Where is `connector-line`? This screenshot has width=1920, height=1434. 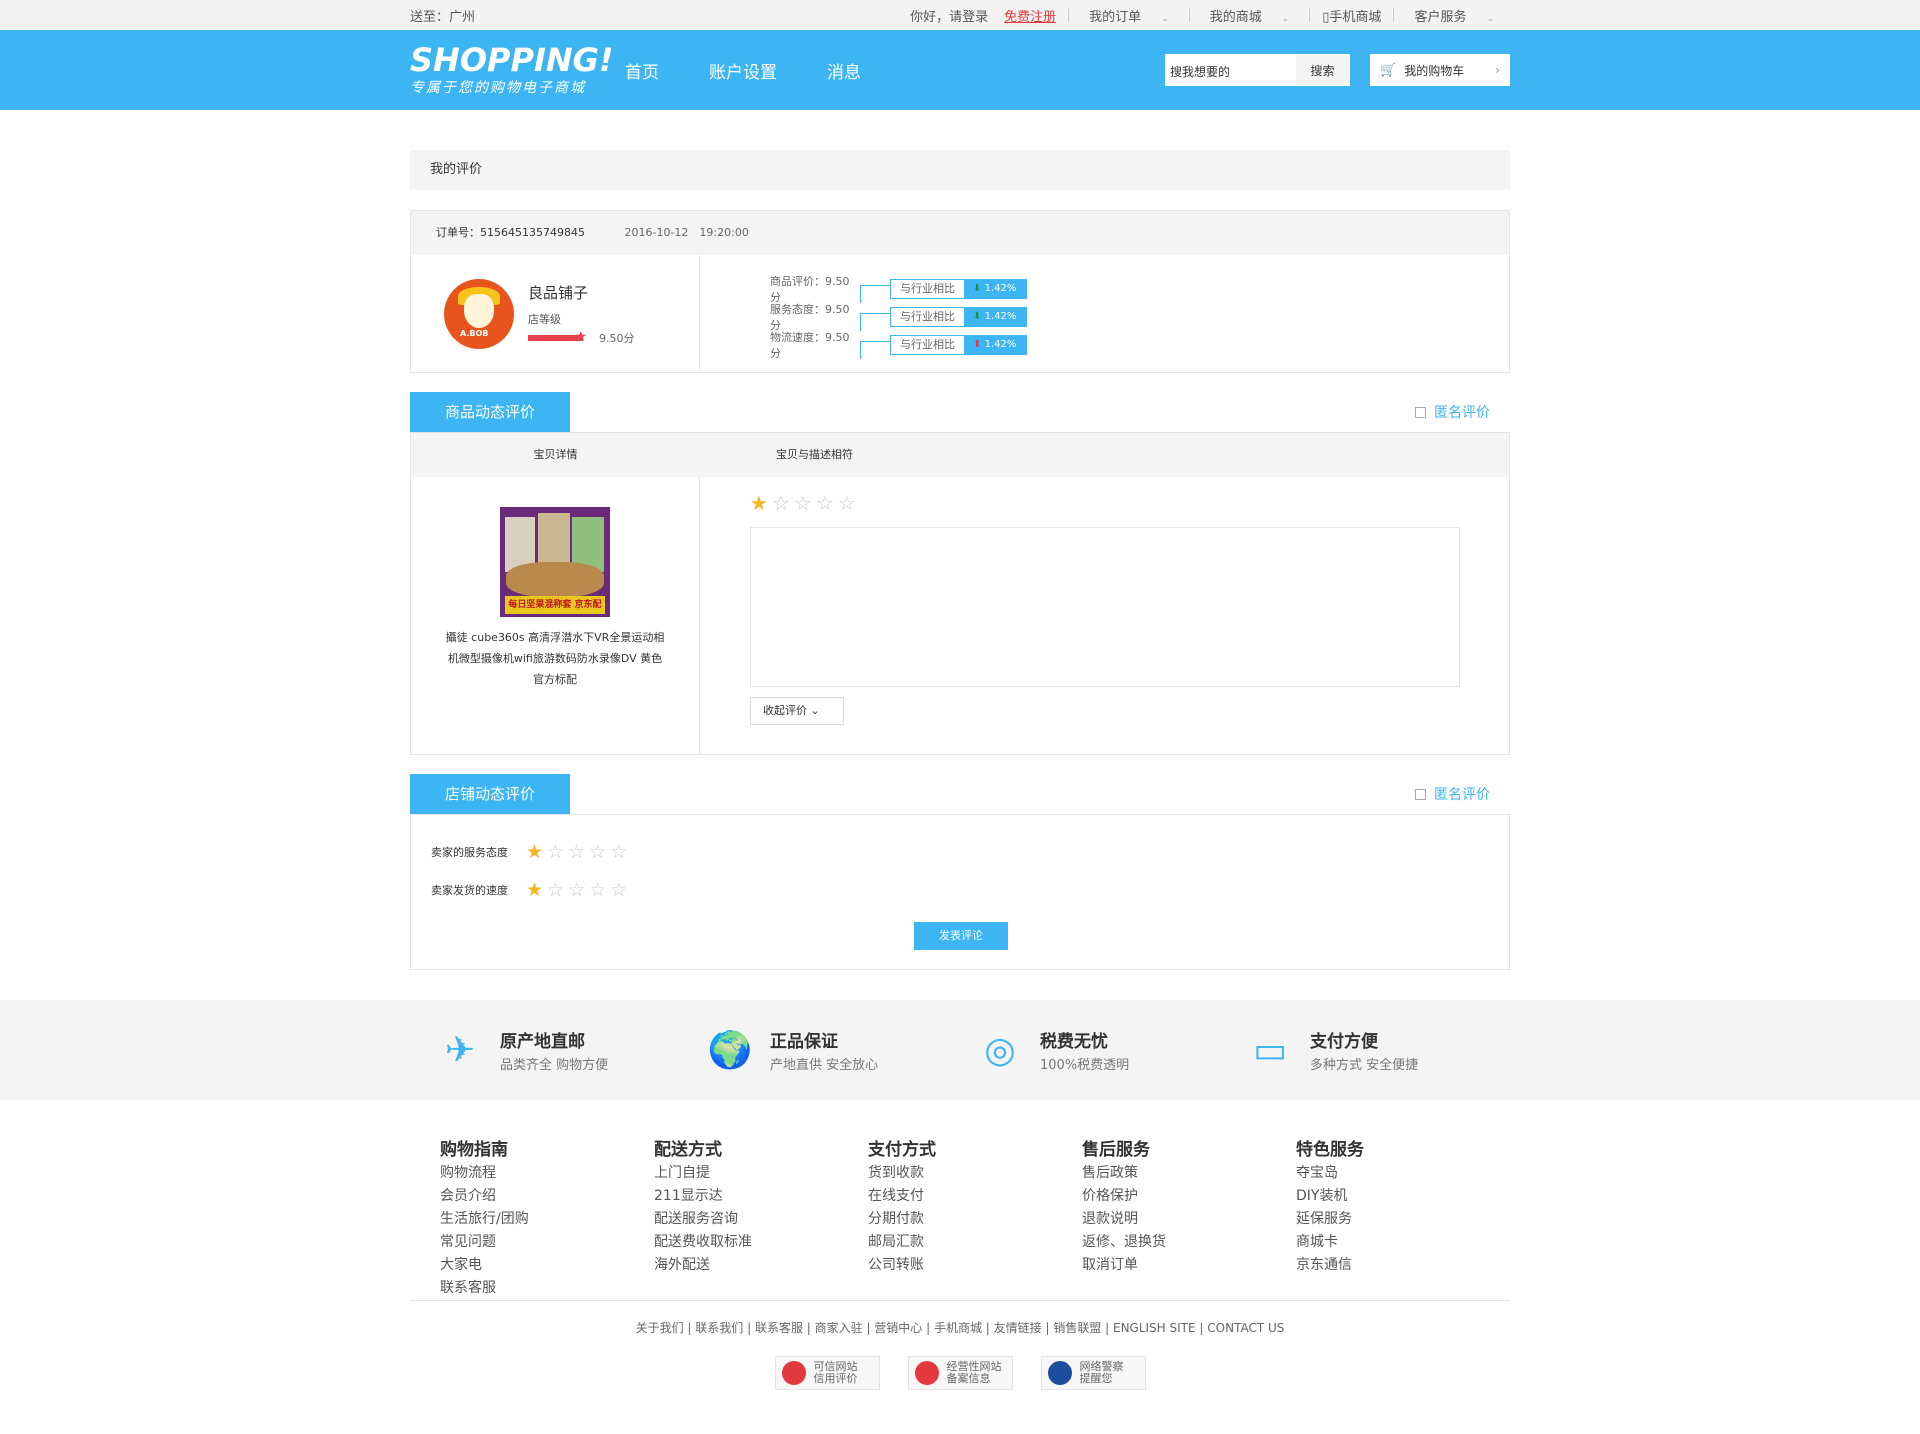 connector-line is located at coordinates (875, 294).